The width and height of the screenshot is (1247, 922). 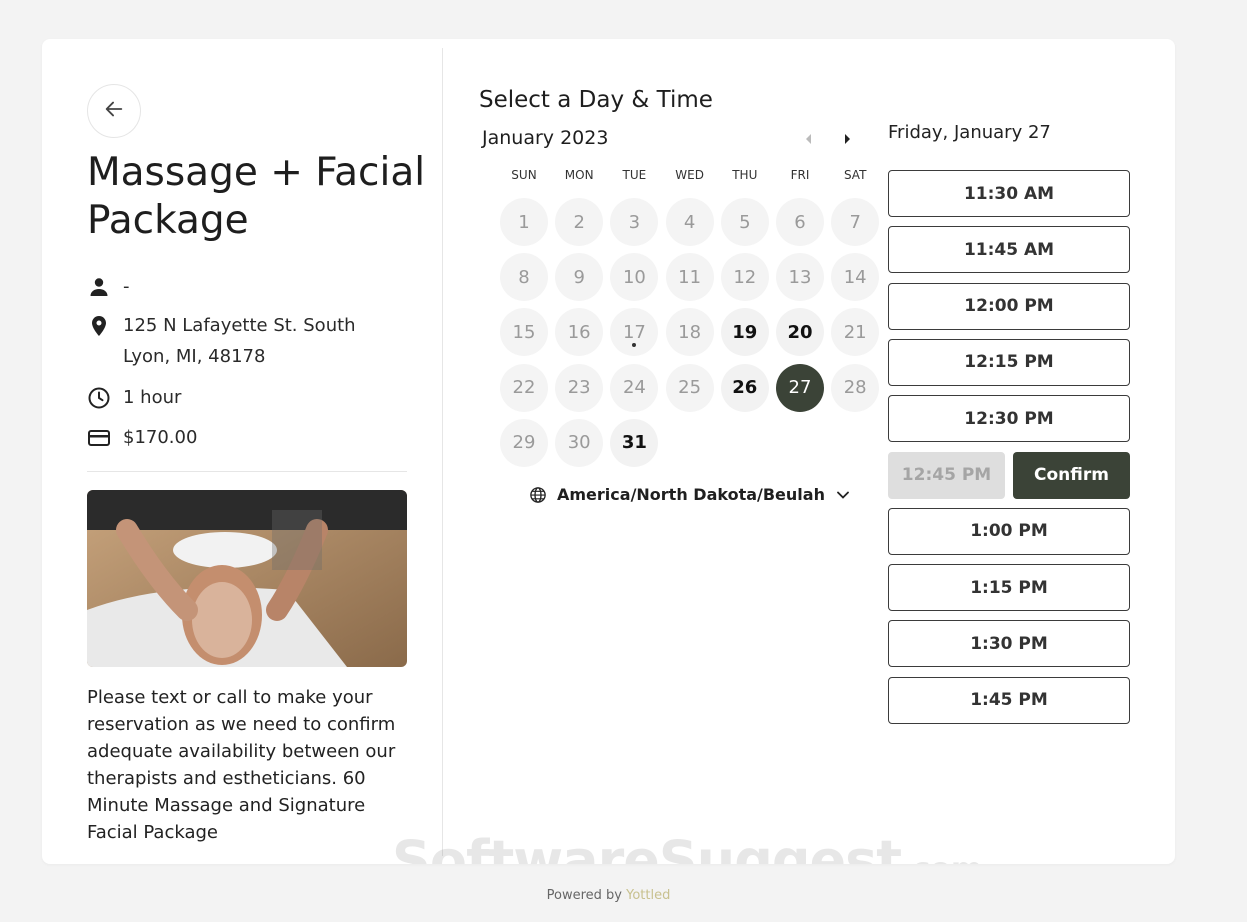 I want to click on day-number: 25, so click(x=690, y=388).